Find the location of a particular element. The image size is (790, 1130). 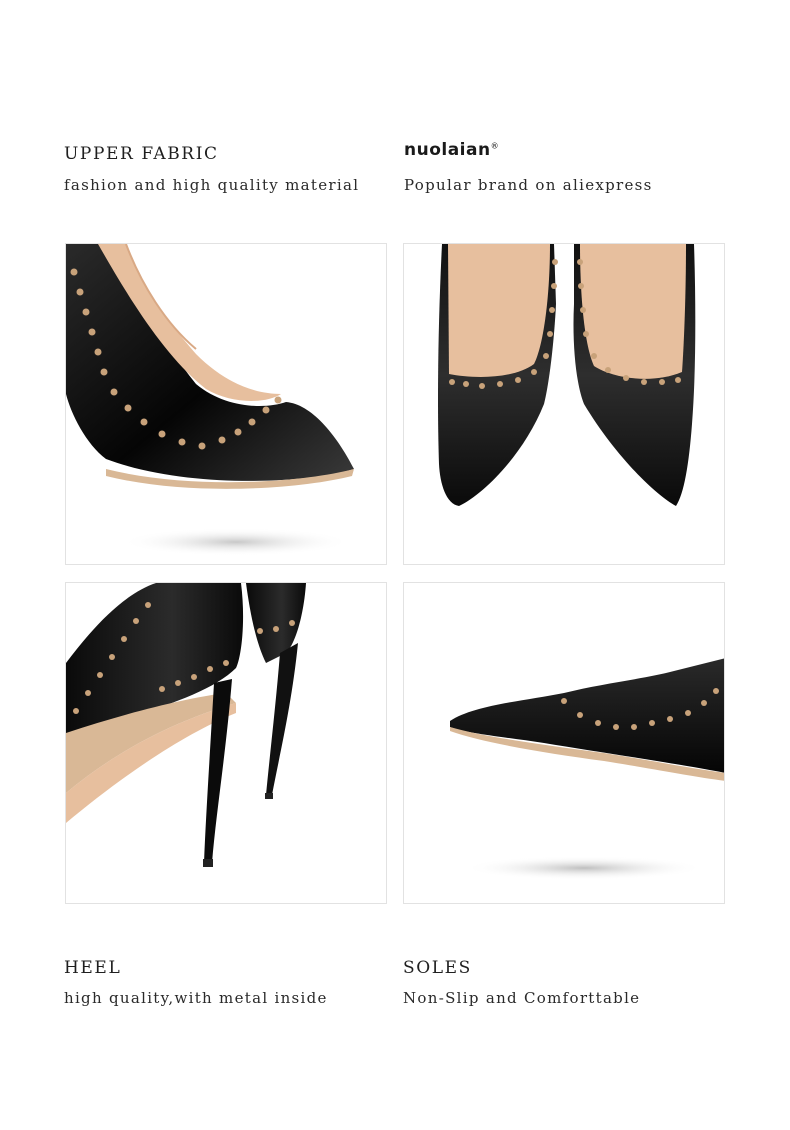

photo-heel-view is located at coordinates (226, 743).